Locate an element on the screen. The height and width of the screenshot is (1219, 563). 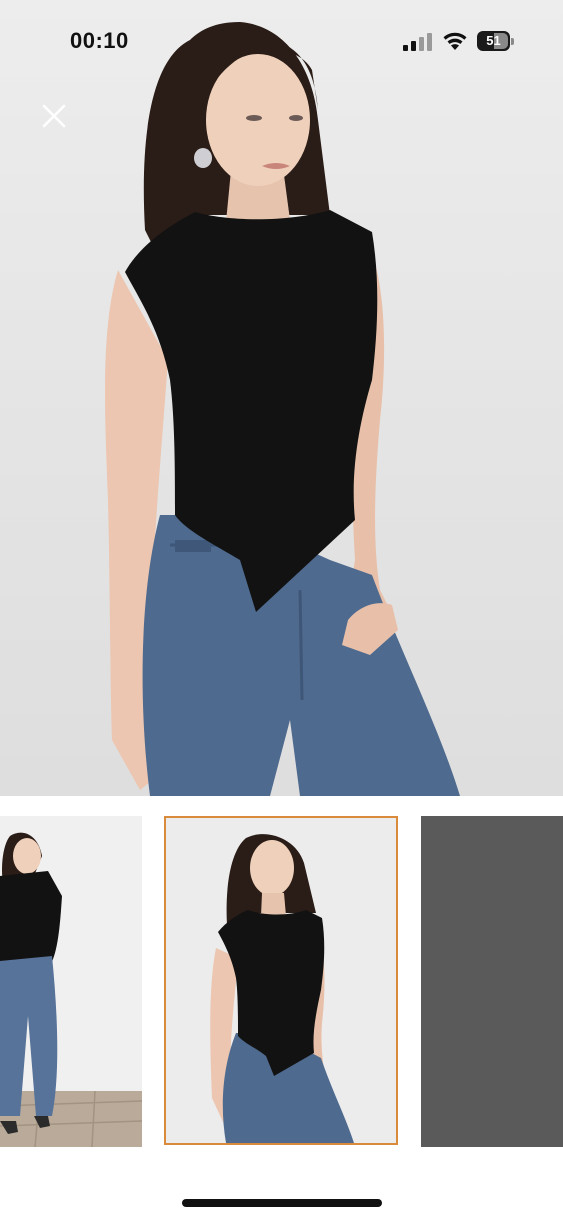
battery-level: 51 is located at coordinates (493, 40).